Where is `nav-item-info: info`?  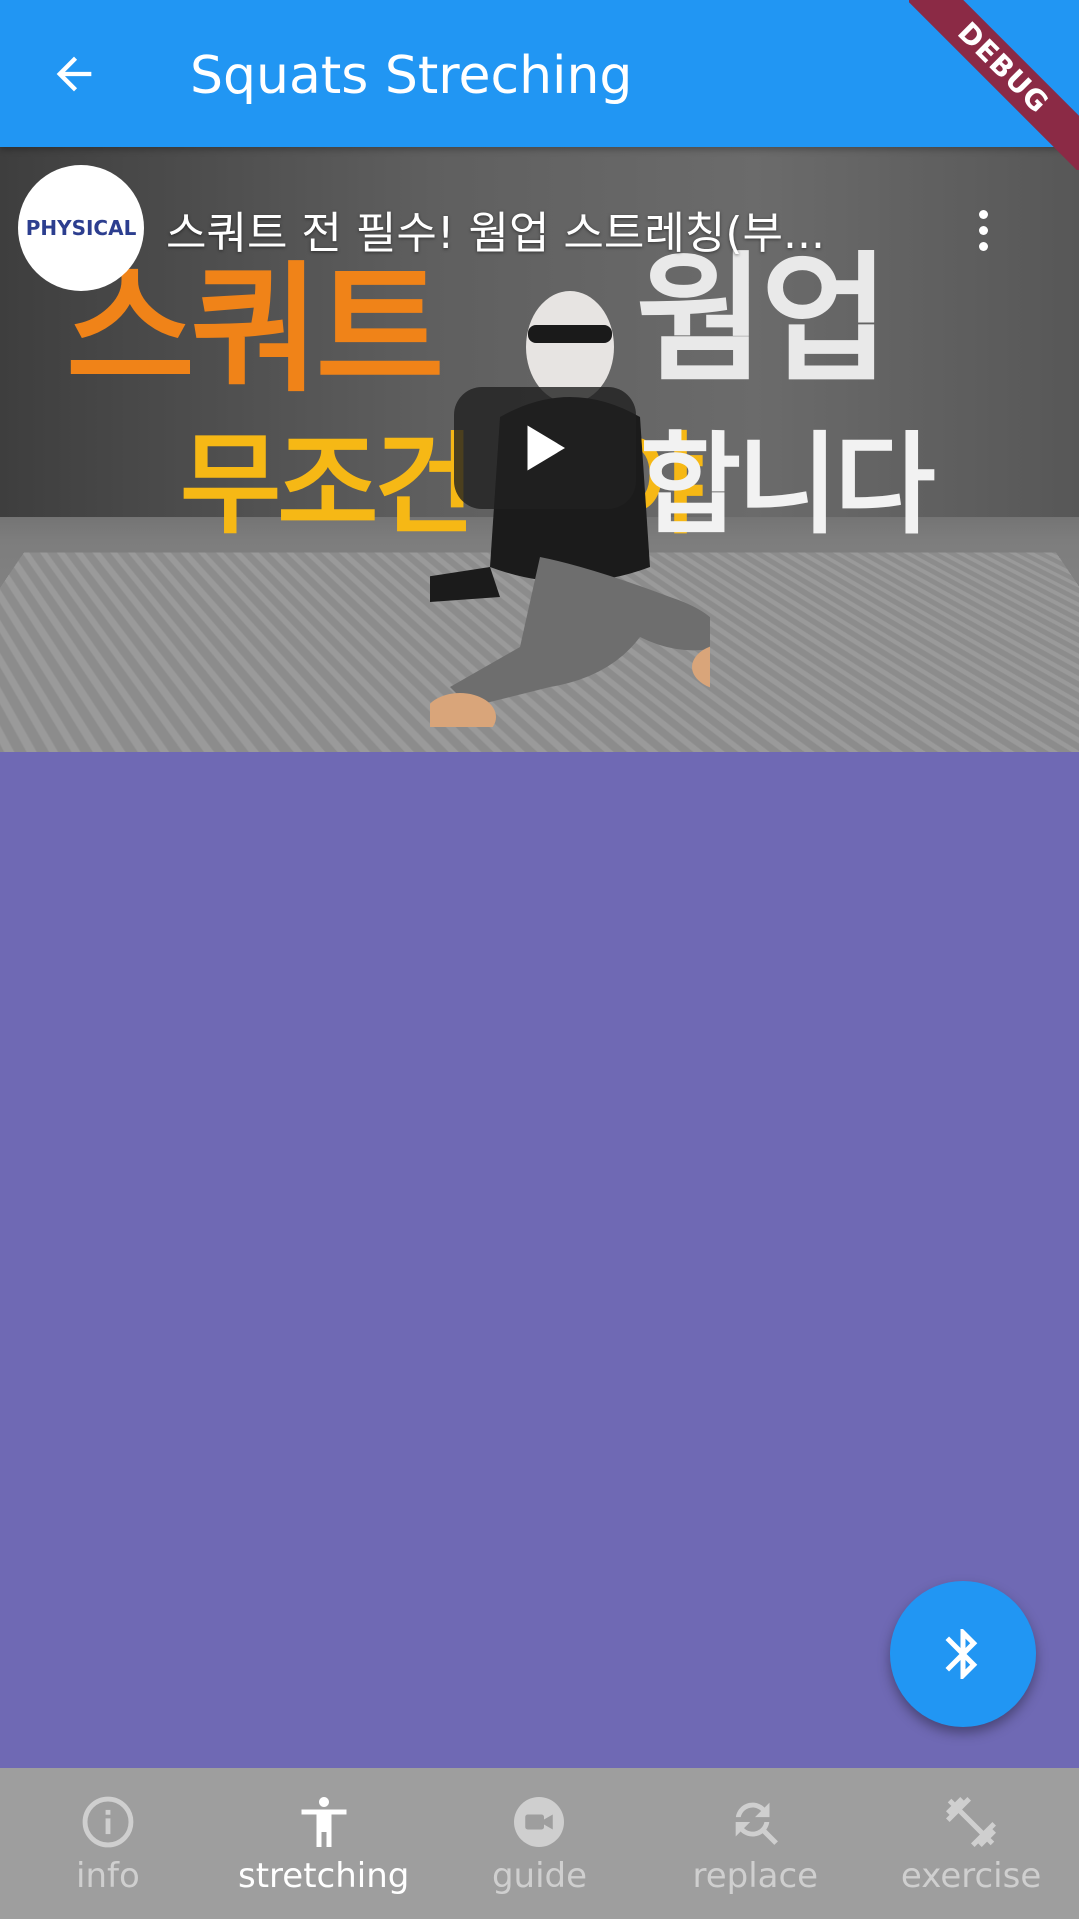
nav-item-info: info is located at coordinates (108, 1843).